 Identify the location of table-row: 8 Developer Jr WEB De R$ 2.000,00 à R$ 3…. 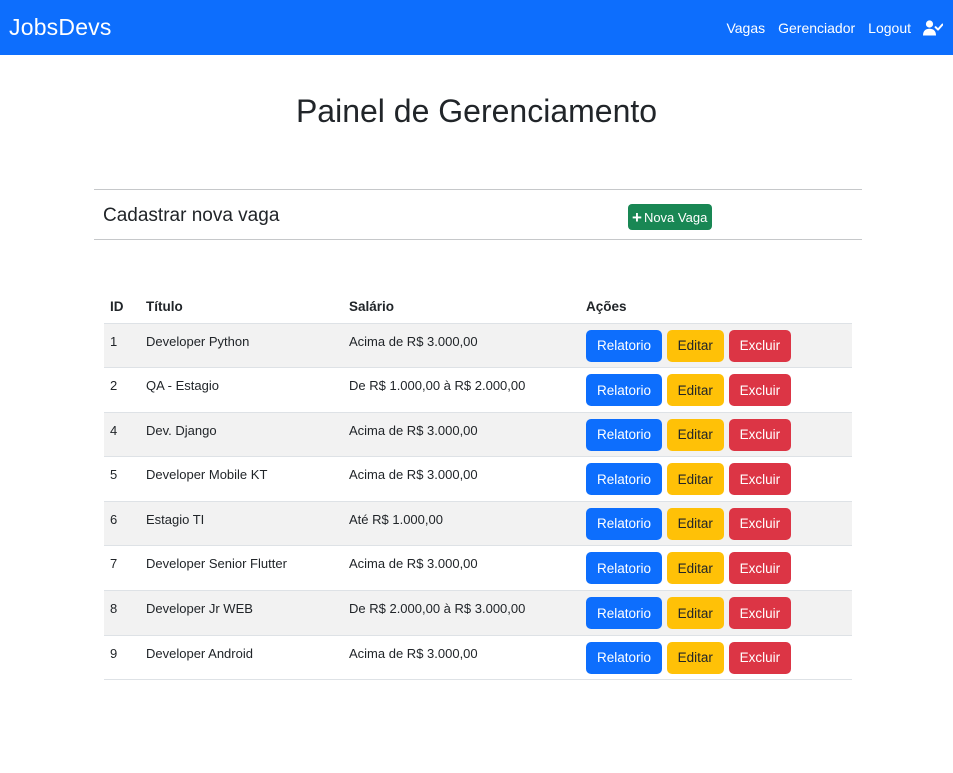
(478, 613).